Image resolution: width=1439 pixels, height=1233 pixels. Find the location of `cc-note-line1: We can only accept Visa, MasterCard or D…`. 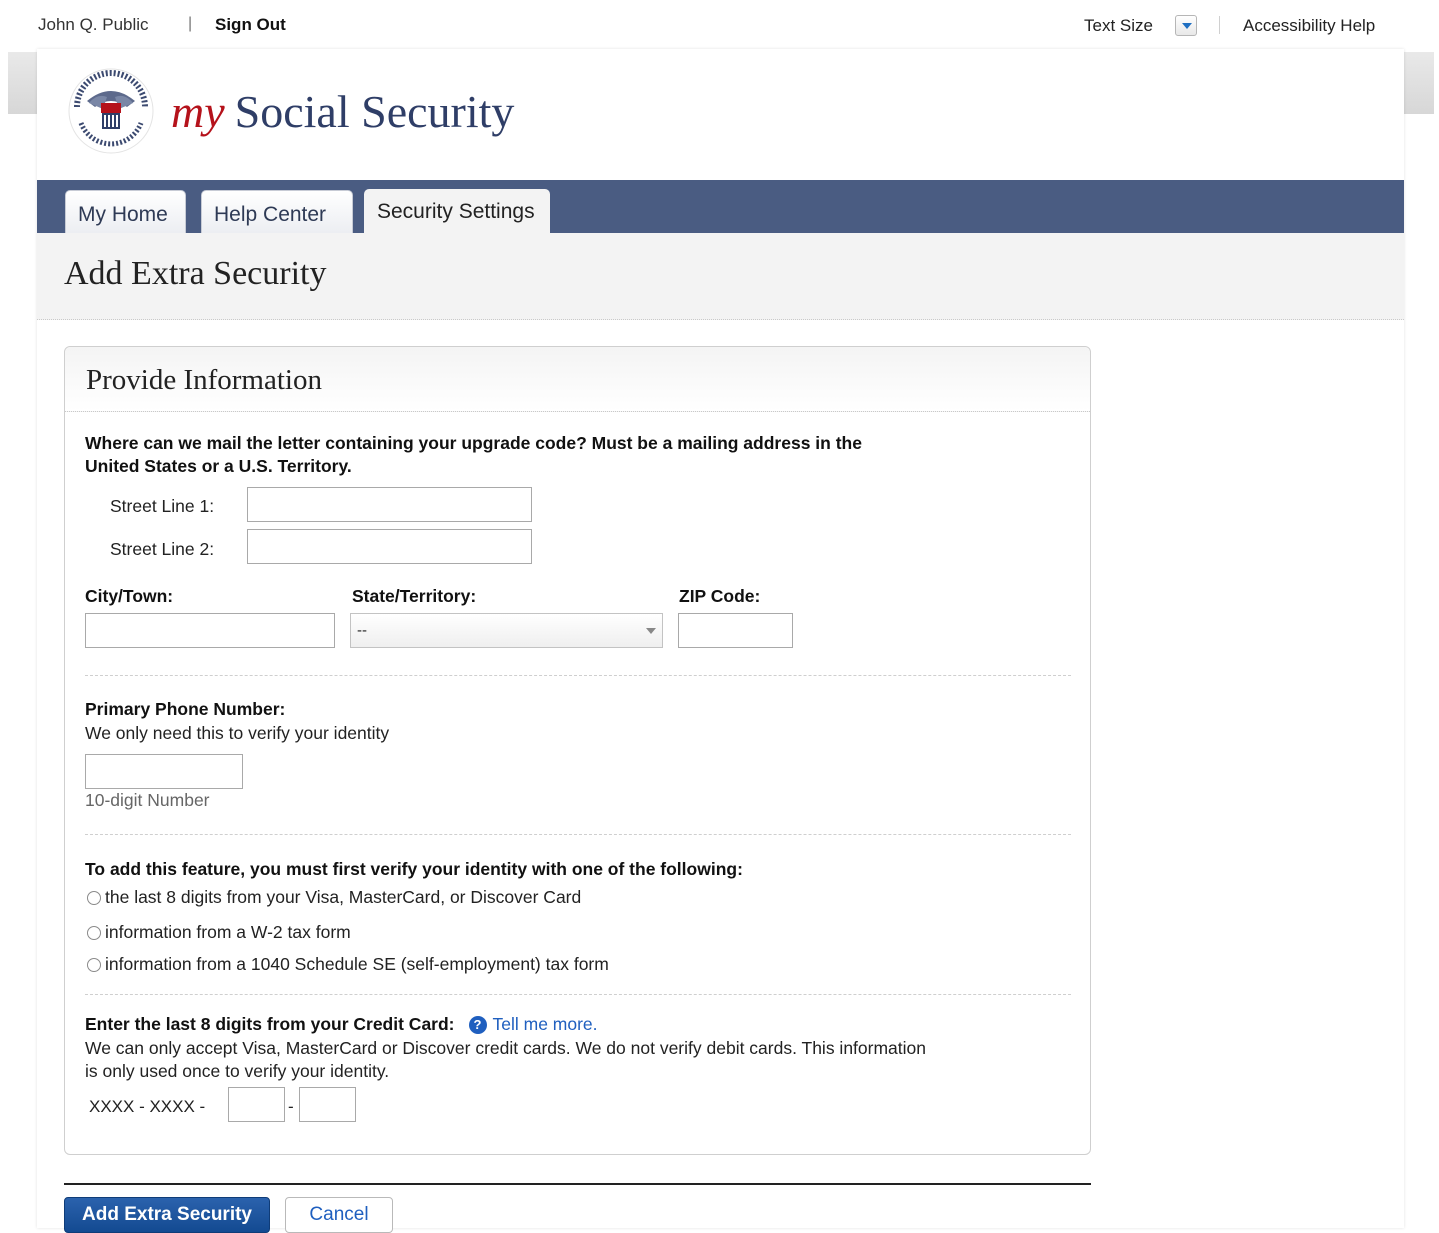

cc-note-line1: We can only accept Visa, MasterCard or D… is located at coordinates (505, 1048).